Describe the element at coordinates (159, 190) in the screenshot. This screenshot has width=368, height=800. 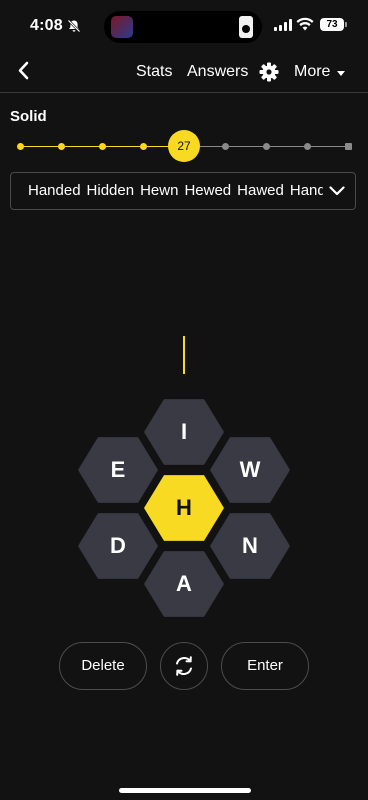
I see `found-word: Hewn` at that location.